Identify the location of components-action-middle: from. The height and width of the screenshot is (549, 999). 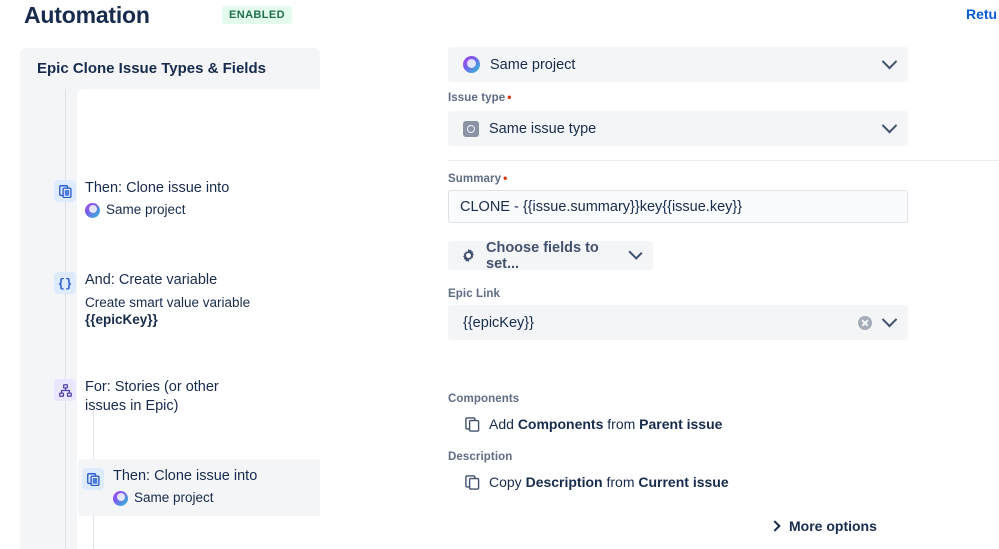
(621, 424).